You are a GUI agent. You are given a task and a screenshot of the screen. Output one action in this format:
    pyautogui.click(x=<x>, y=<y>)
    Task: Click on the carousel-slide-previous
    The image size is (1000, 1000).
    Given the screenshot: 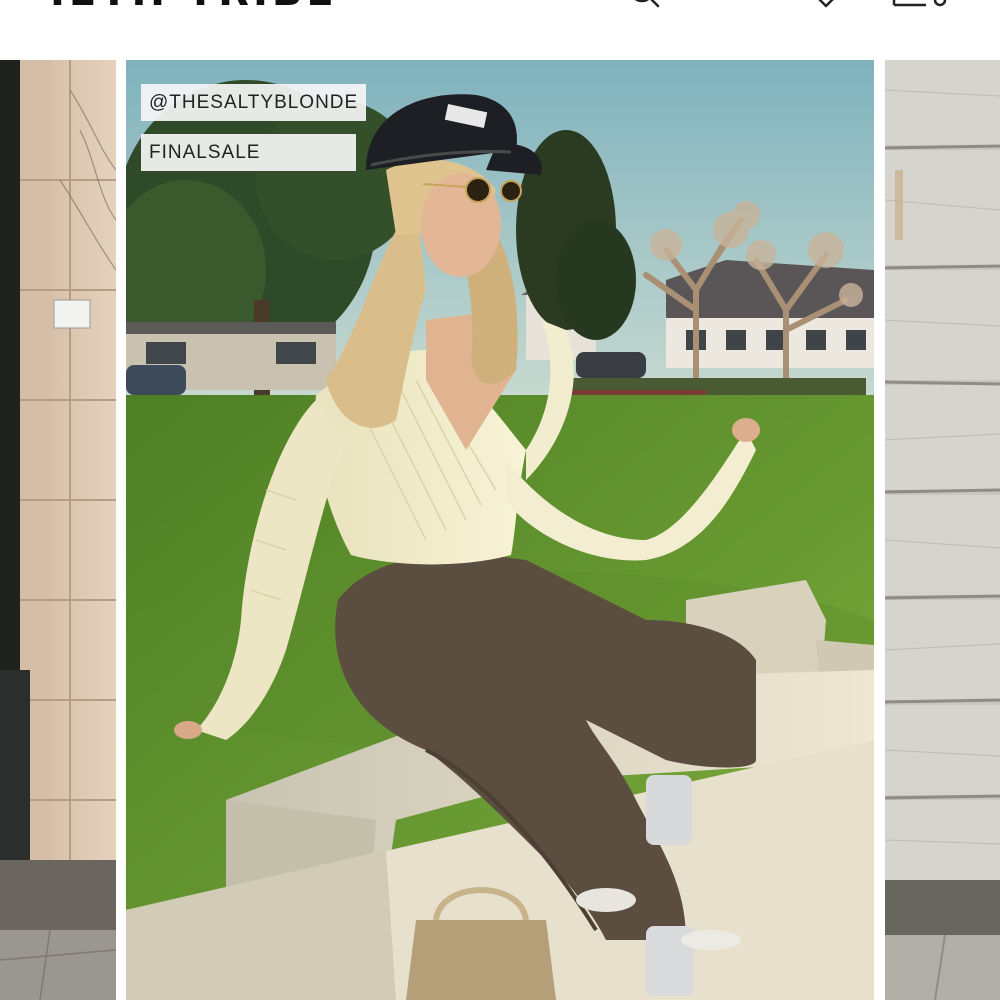 What is the action you would take?
    pyautogui.click(x=58, y=530)
    